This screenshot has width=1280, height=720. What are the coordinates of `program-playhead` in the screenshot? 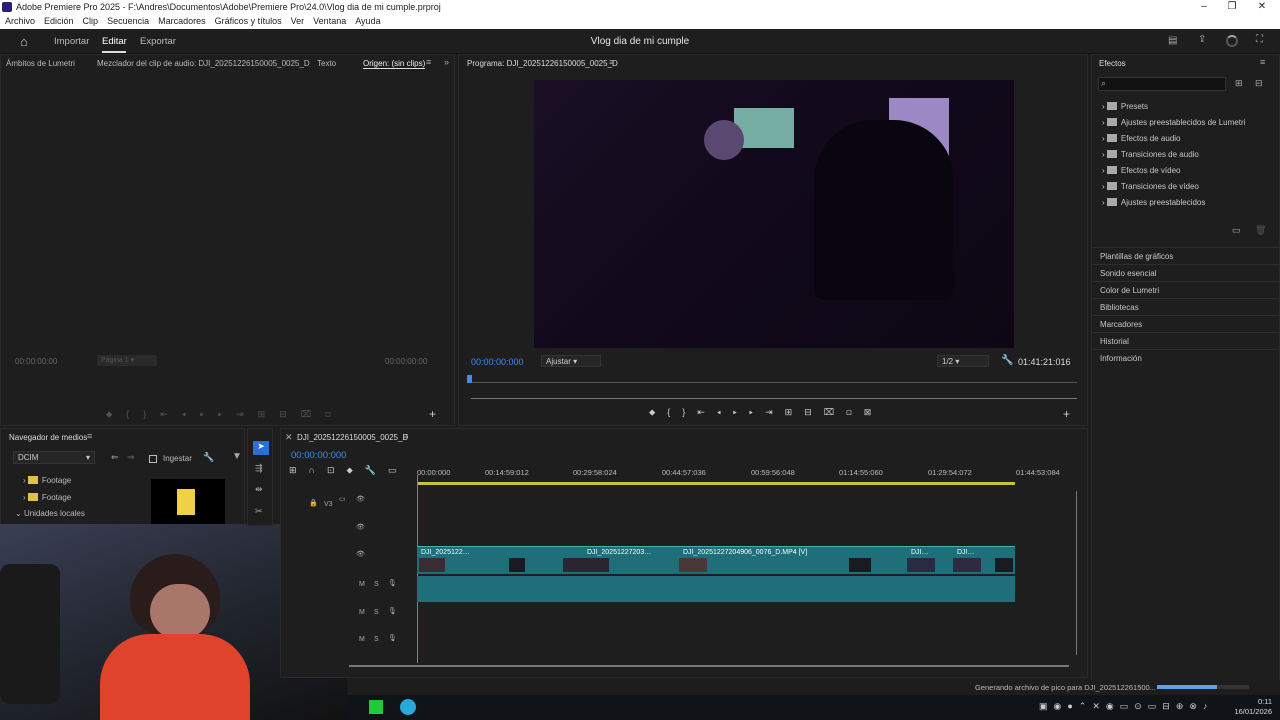 It's located at (469, 379).